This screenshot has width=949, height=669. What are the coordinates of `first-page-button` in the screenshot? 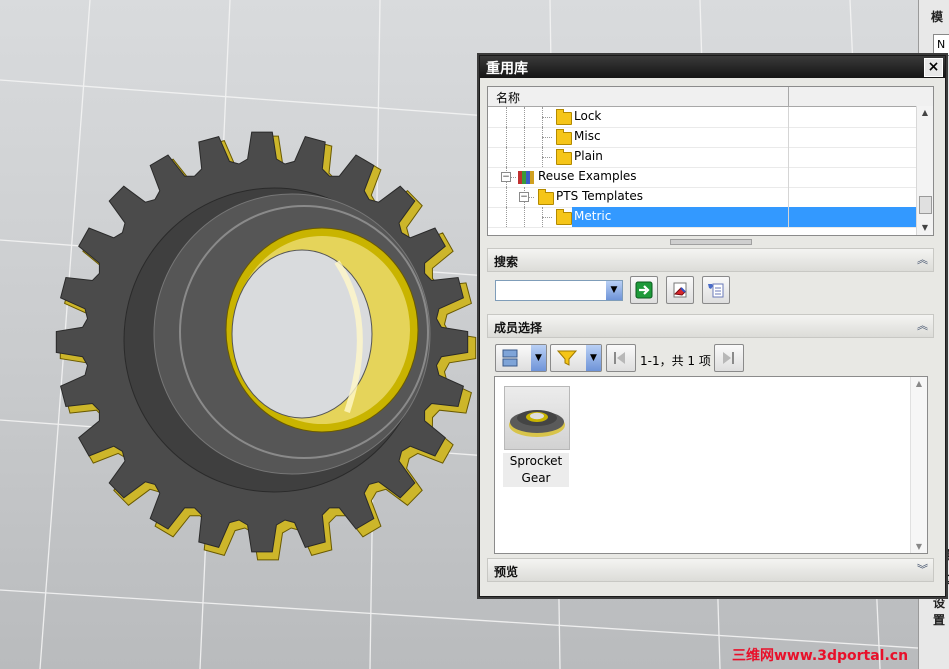 It's located at (621, 358).